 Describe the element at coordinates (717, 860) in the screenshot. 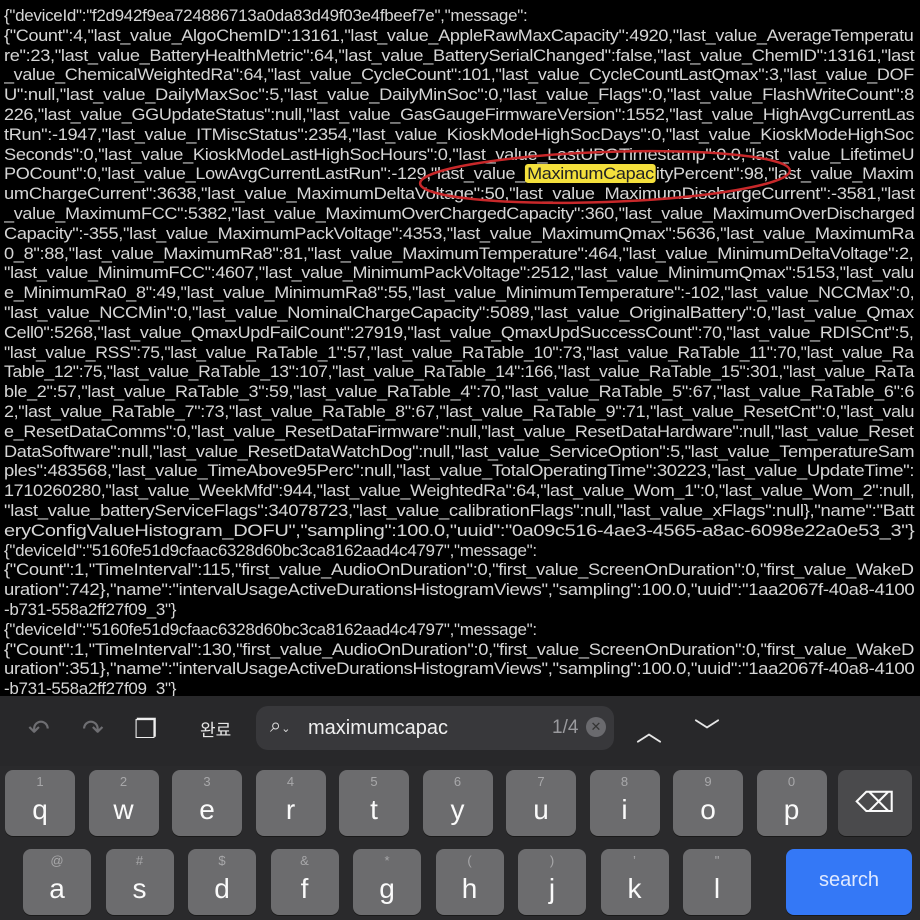

I see `key-alt-label: "` at that location.